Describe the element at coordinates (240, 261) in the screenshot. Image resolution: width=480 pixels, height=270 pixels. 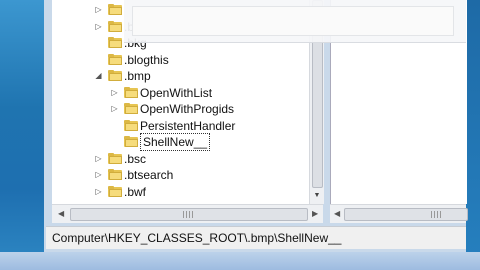
I see `window-bottom-border` at that location.